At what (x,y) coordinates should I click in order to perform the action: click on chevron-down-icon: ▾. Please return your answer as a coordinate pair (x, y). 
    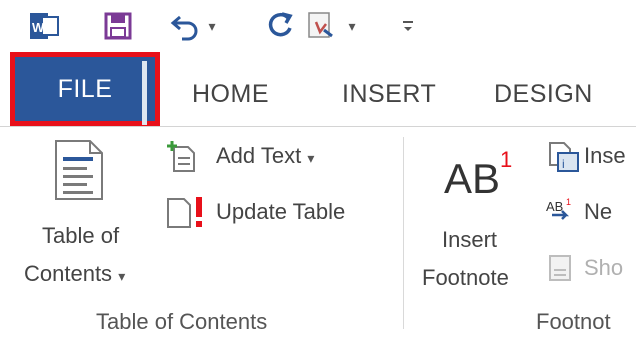
    Looking at the image, I should click on (122, 276).